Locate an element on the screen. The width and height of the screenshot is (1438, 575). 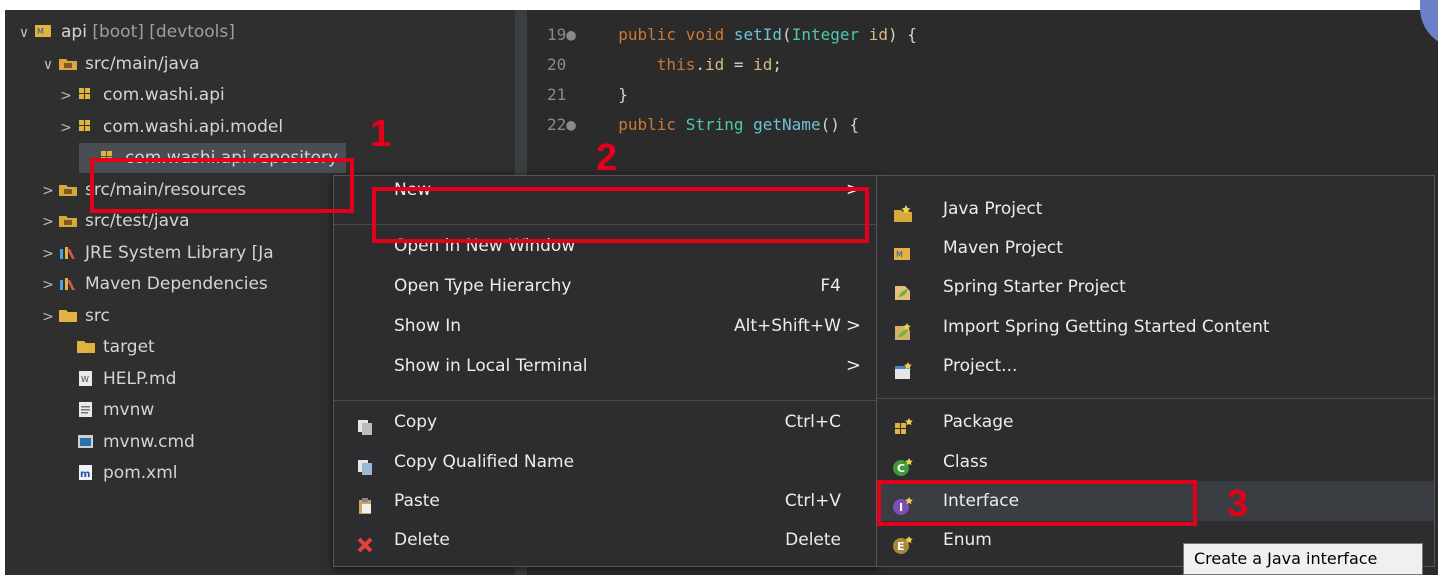
tree-item-label: mvnw.cmd is located at coordinates (149, 441).